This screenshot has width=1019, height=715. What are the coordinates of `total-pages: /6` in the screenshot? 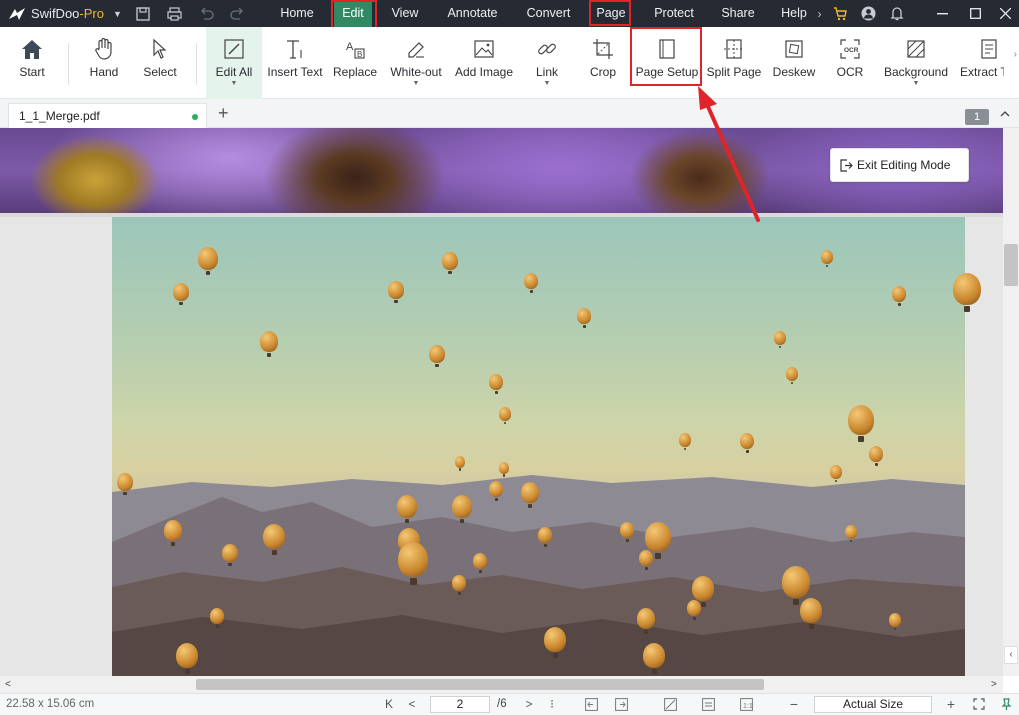 It's located at (502, 704).